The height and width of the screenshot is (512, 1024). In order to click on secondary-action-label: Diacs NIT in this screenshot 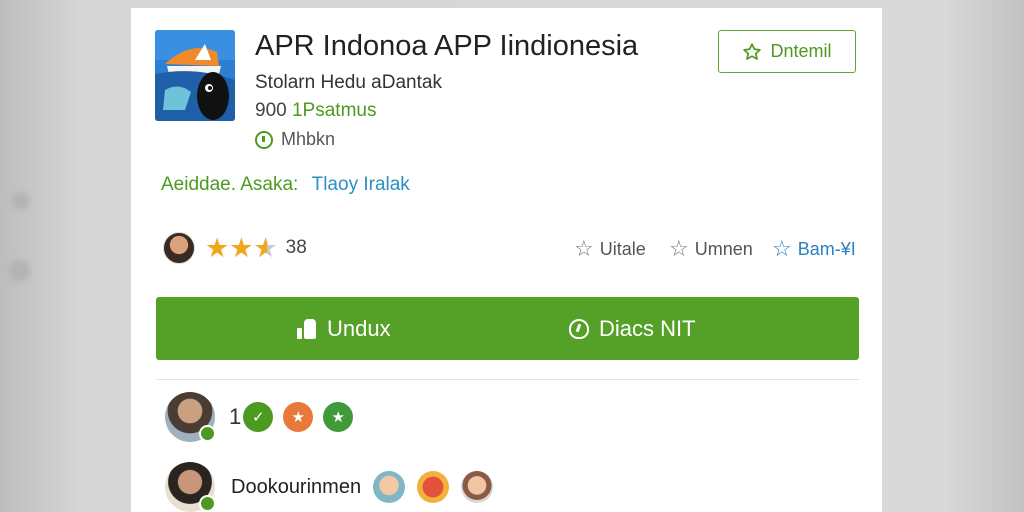, I will do `click(647, 328)`.